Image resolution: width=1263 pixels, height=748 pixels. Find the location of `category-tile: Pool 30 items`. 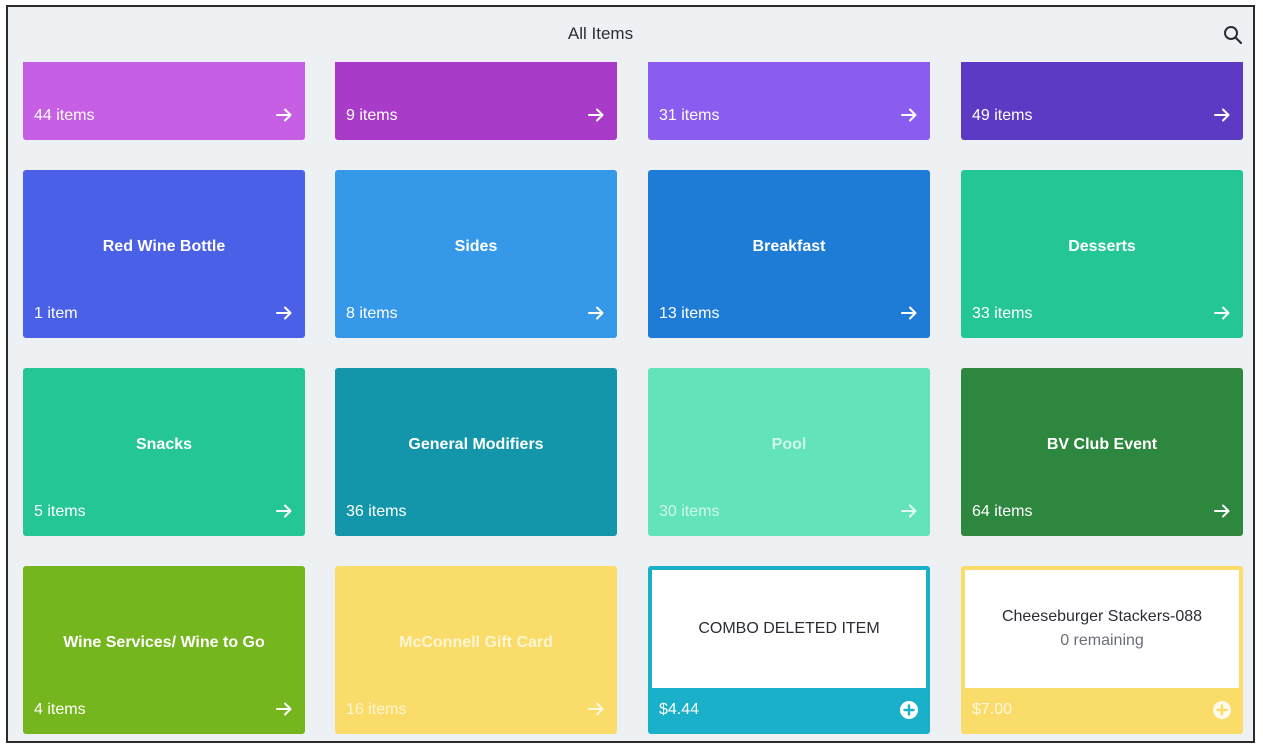

category-tile: Pool 30 items is located at coordinates (789, 452).